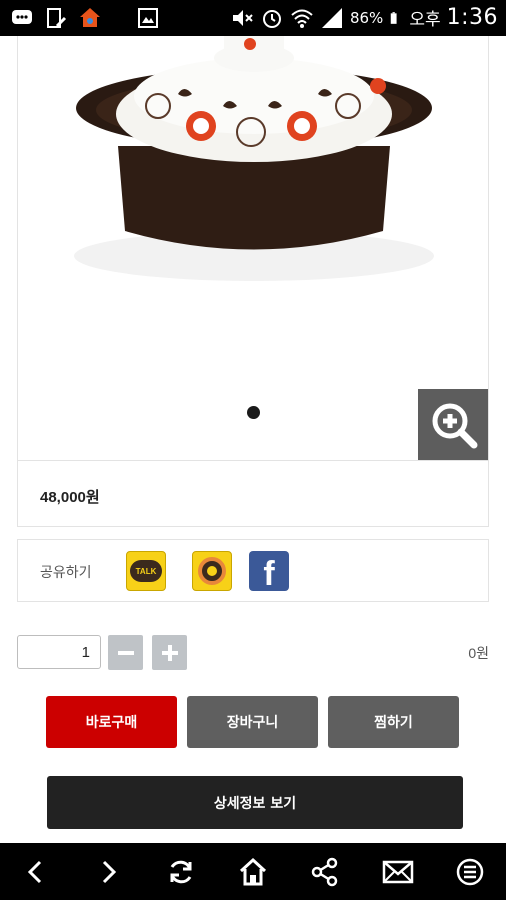 Image resolution: width=506 pixels, height=900 pixels. What do you see at coordinates (22, 17) in the screenshot?
I see `chat-notification-icon` at bounding box center [22, 17].